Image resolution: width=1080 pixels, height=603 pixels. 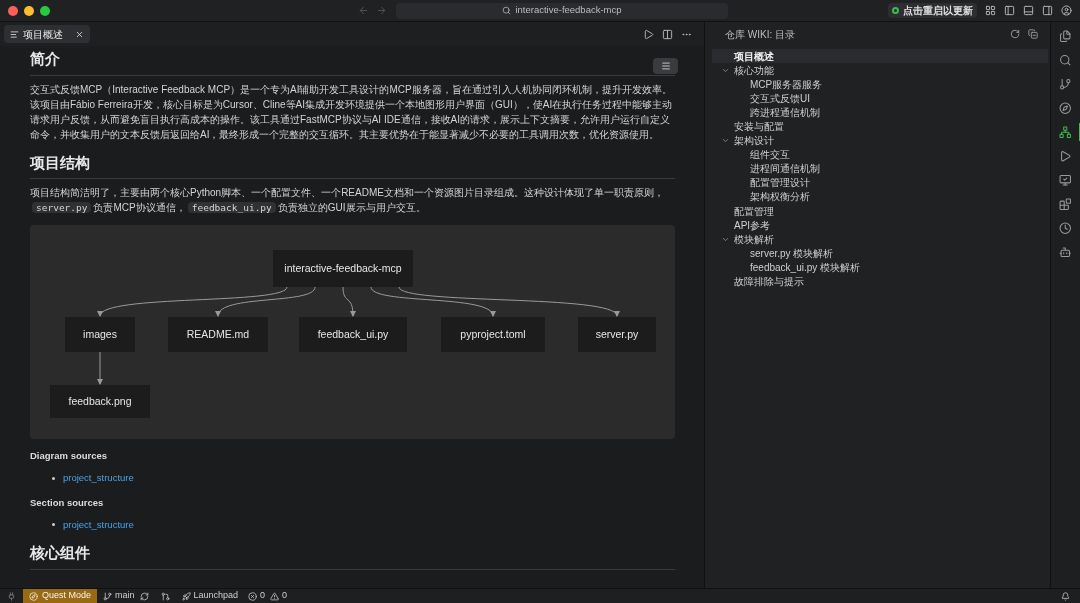 I want to click on account-icon, so click(x=1066, y=10).